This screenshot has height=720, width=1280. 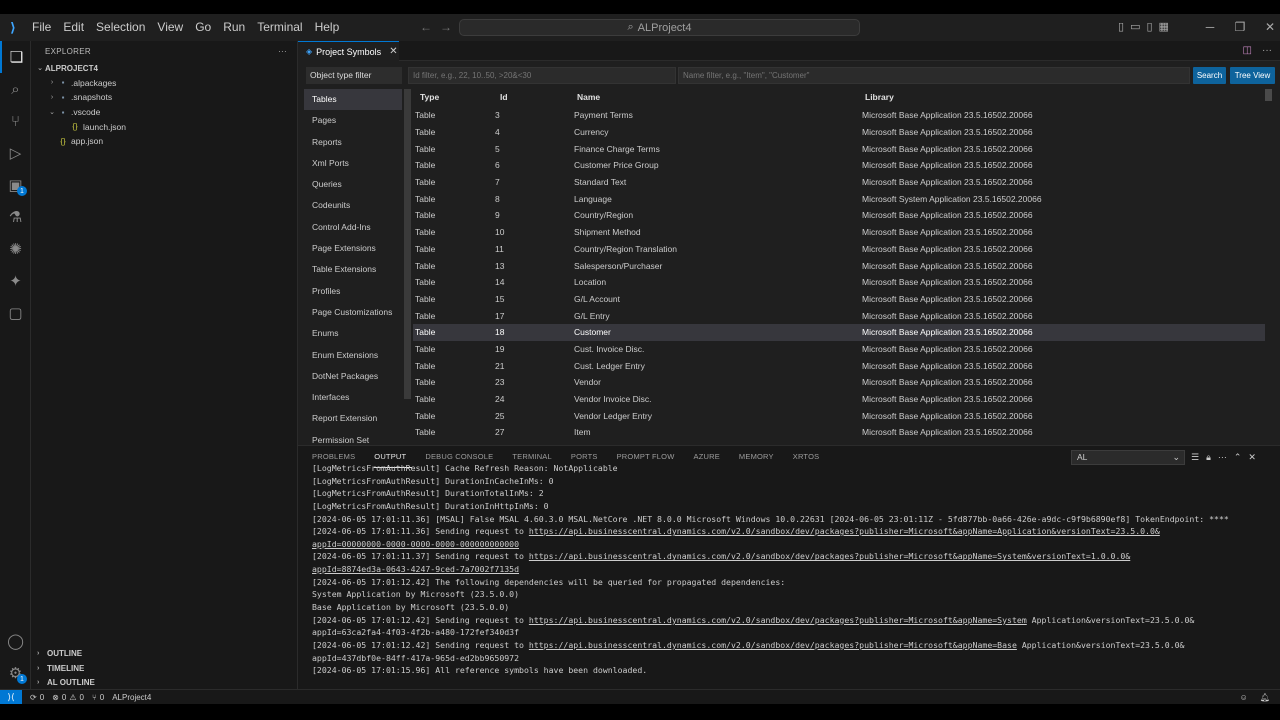 I want to click on al-outline-section: › AL OUTLINE, so click(x=164, y=682).